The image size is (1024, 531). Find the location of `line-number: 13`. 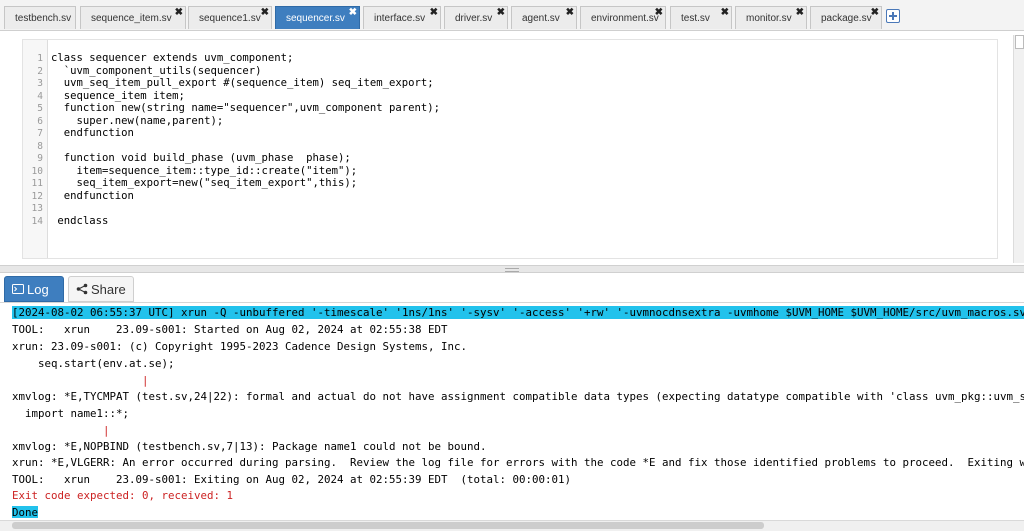

line-number: 13 is located at coordinates (37, 208).